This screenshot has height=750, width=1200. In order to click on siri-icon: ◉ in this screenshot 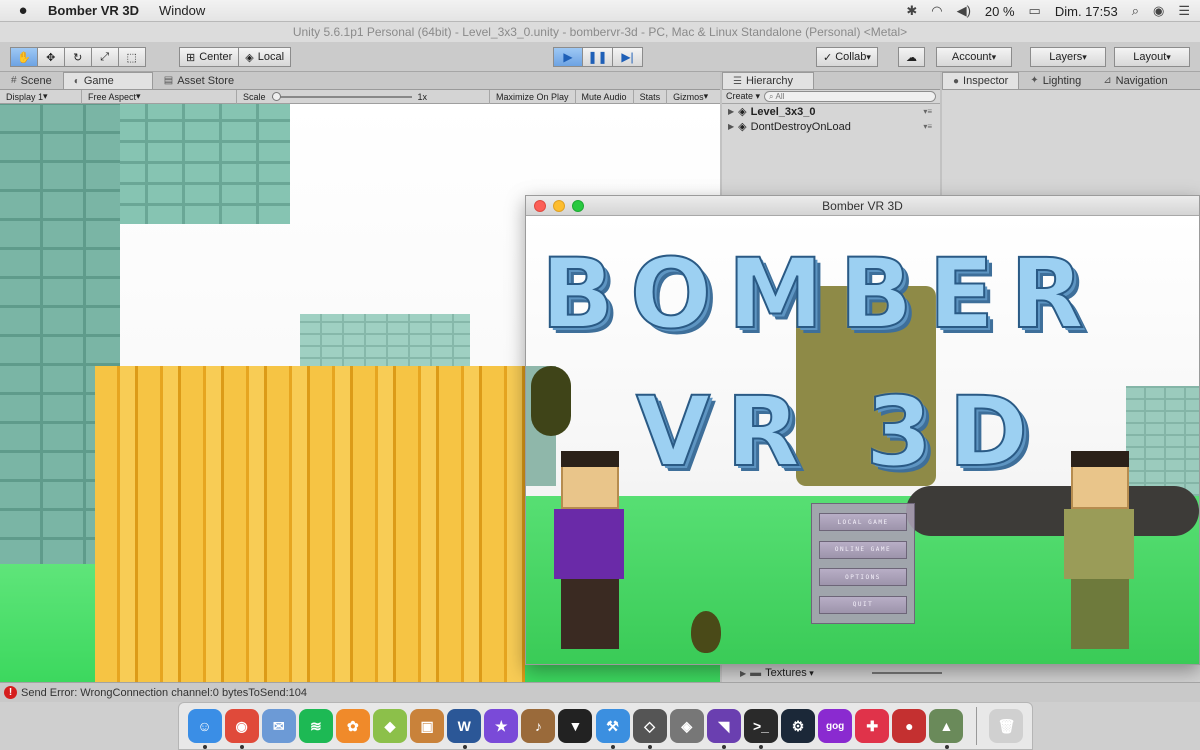, I will do `click(1158, 11)`.